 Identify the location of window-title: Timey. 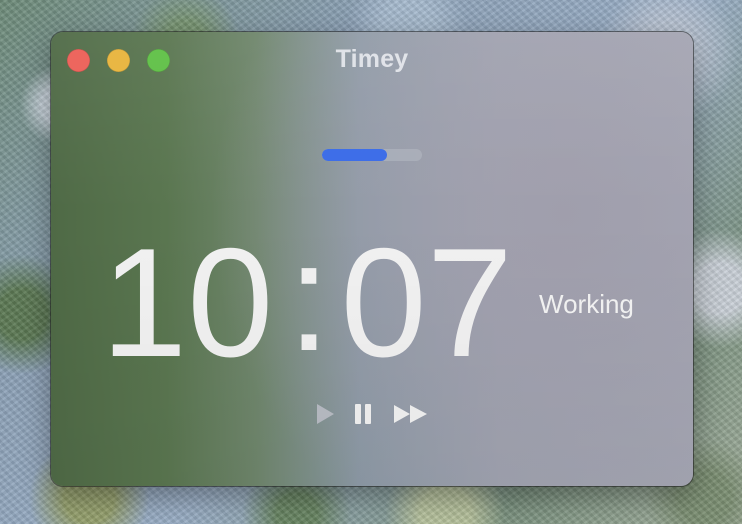
(372, 59).